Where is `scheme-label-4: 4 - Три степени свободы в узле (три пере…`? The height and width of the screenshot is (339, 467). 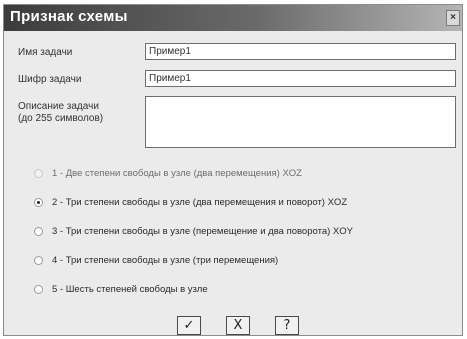 scheme-label-4: 4 - Три степени свободы в узле (три пере… is located at coordinates (165, 260).